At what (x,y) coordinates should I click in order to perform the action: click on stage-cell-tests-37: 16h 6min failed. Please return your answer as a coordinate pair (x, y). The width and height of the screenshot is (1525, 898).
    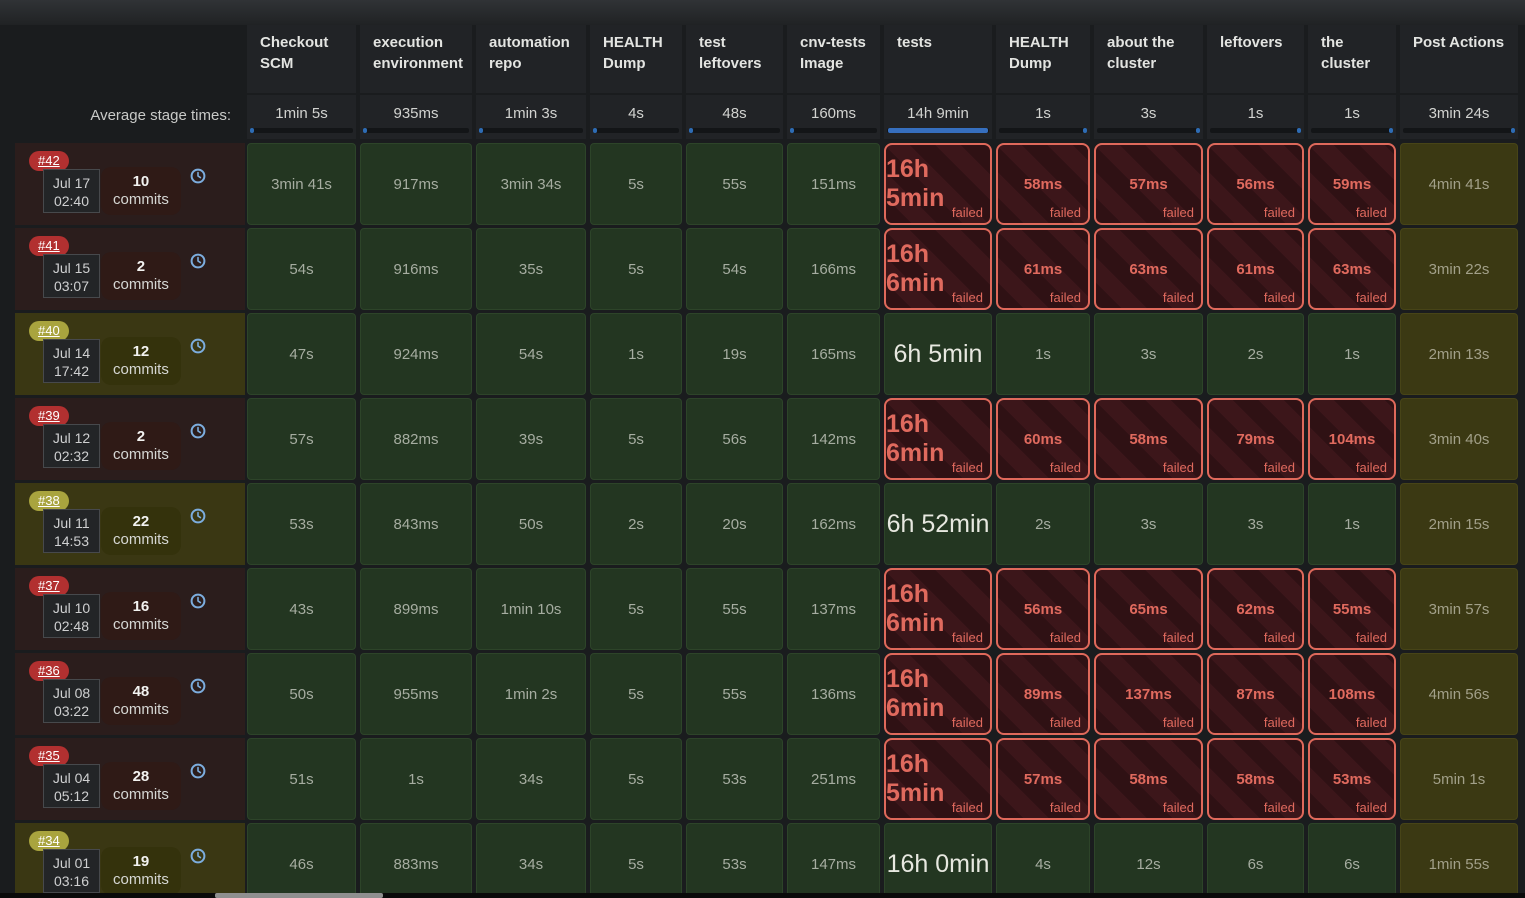
    Looking at the image, I should click on (938, 609).